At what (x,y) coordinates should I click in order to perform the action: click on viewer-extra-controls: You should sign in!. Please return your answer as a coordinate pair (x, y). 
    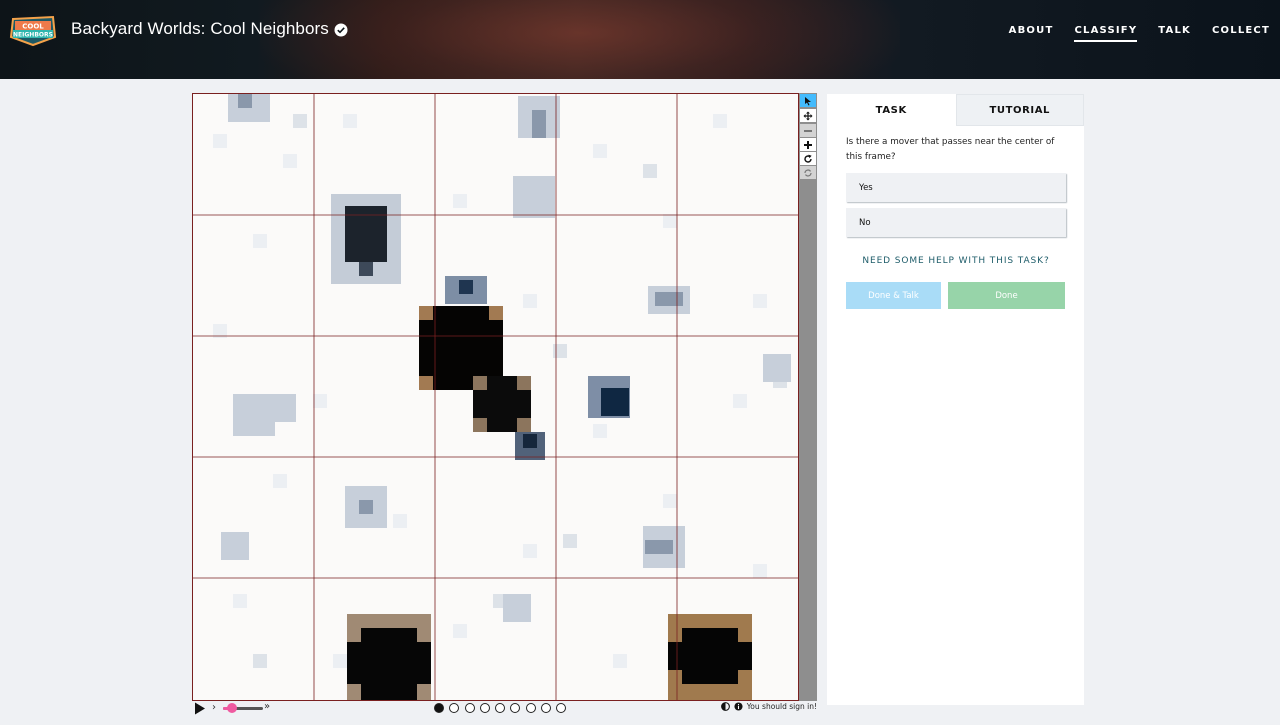
    Looking at the image, I should click on (768, 706).